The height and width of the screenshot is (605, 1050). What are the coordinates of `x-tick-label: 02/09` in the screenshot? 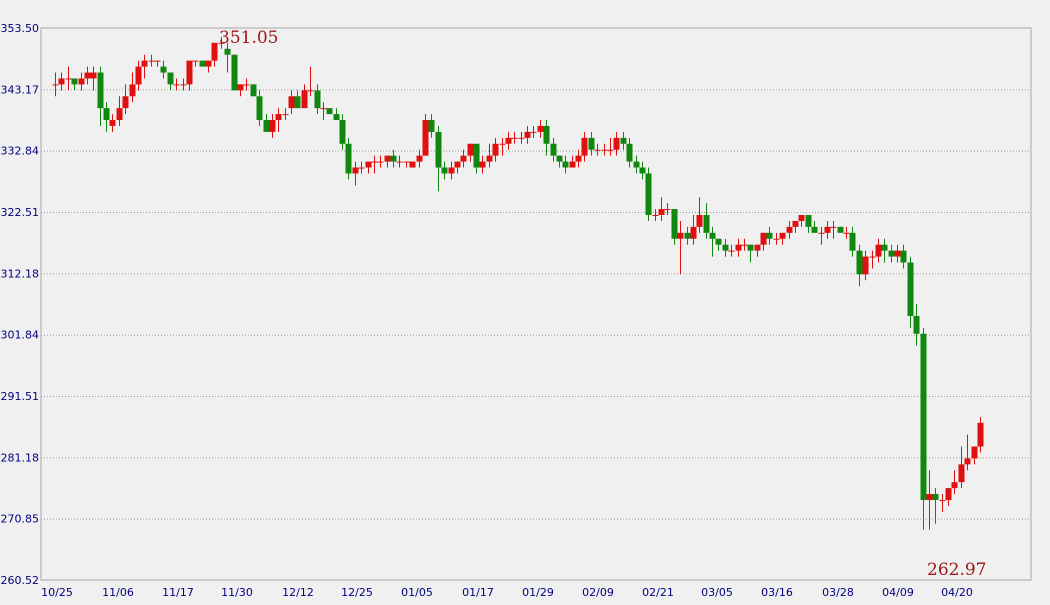 It's located at (598, 592).